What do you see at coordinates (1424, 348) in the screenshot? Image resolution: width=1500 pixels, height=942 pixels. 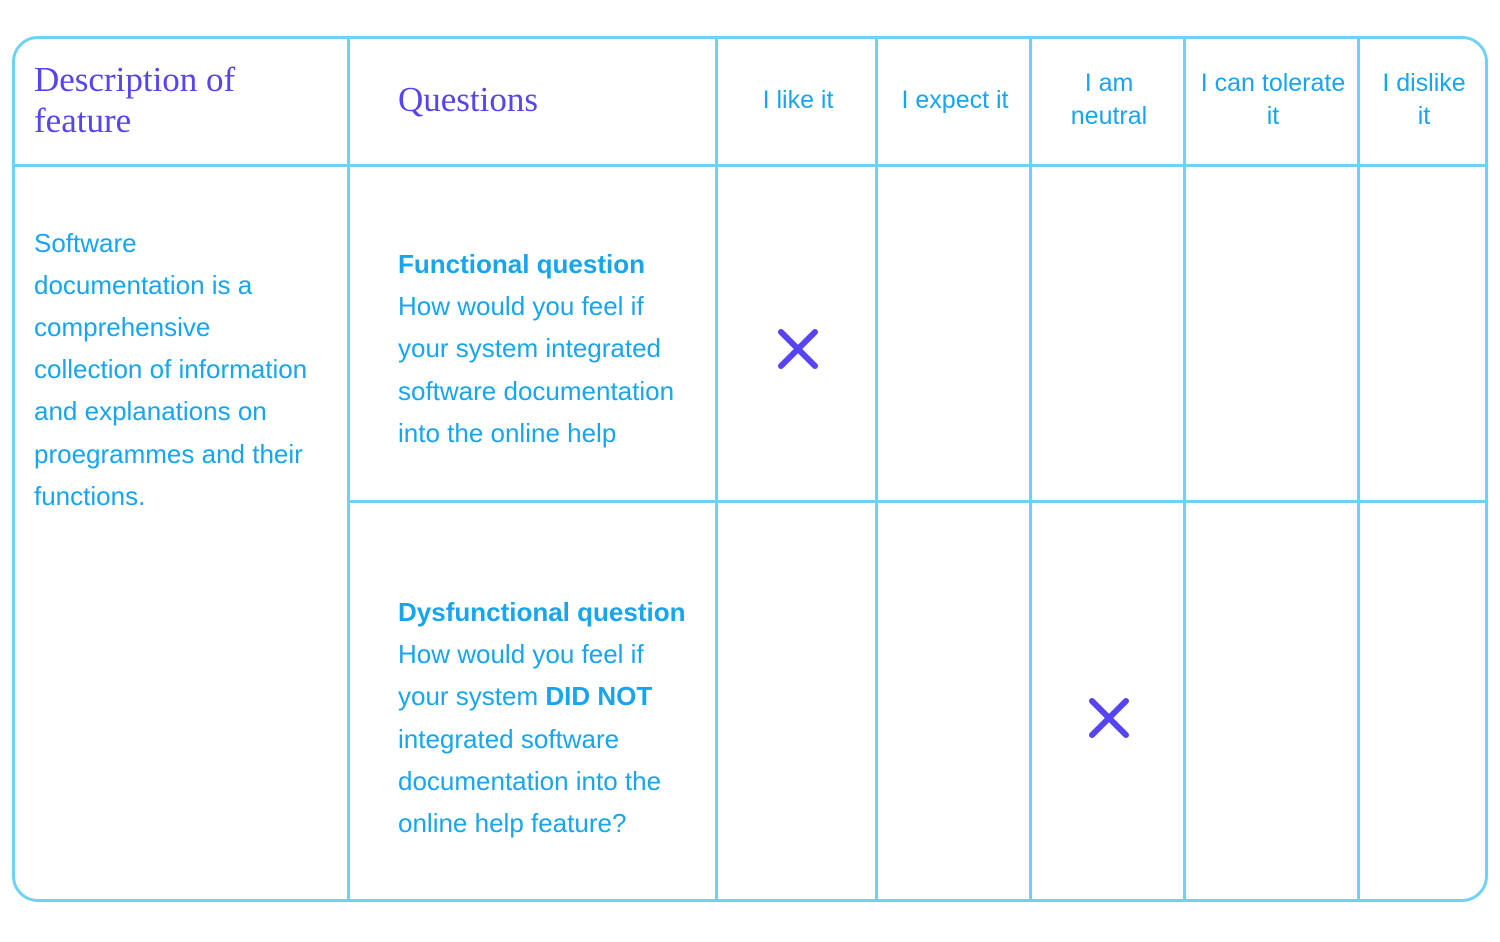 I see `answer-cell-functional-dislike` at bounding box center [1424, 348].